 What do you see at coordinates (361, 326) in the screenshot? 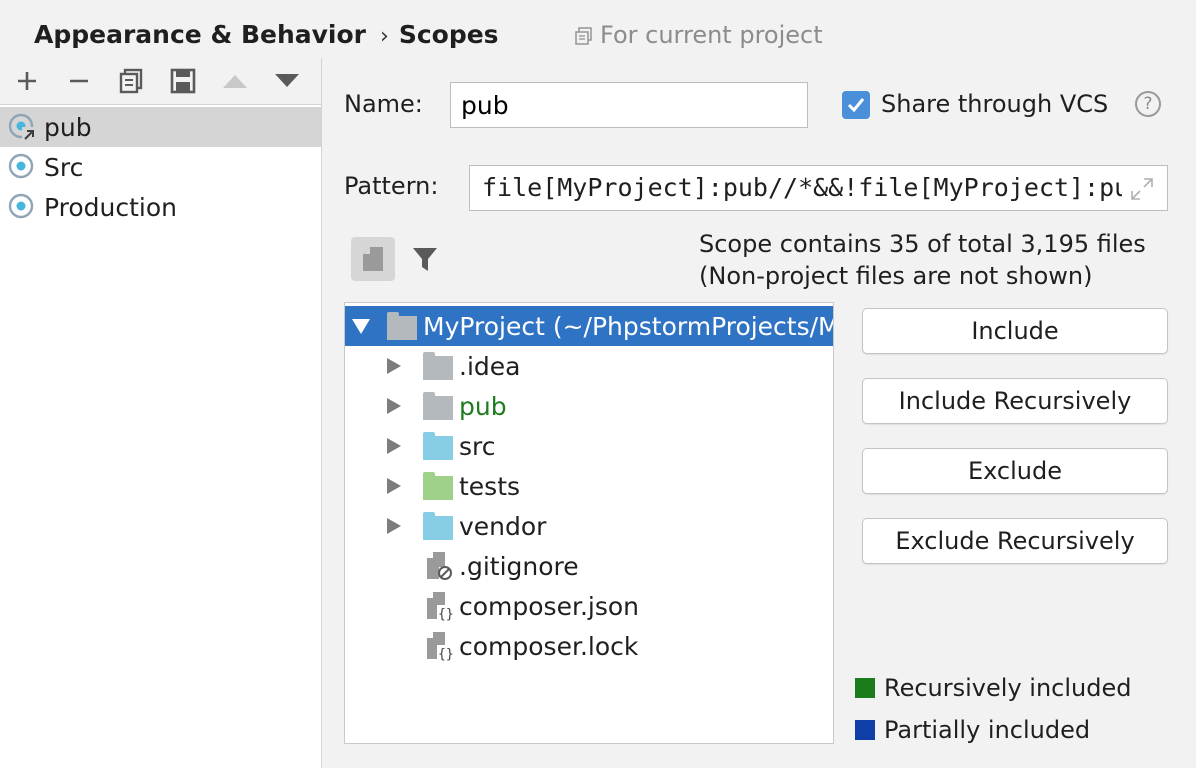
I see `chevron-down-icon` at bounding box center [361, 326].